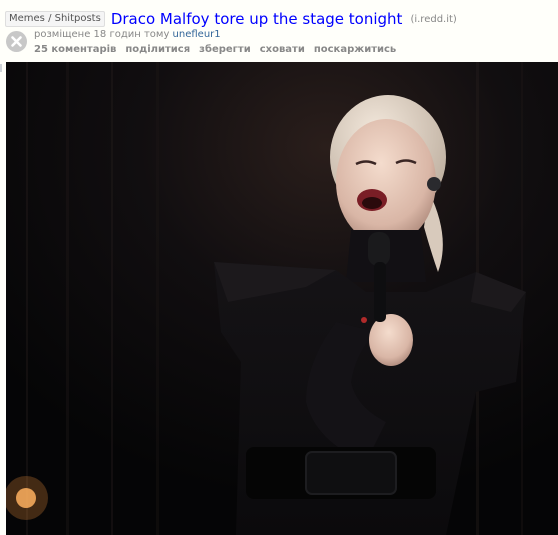 This screenshot has height=535, width=558. I want to click on share-button: поділитися, so click(157, 49).